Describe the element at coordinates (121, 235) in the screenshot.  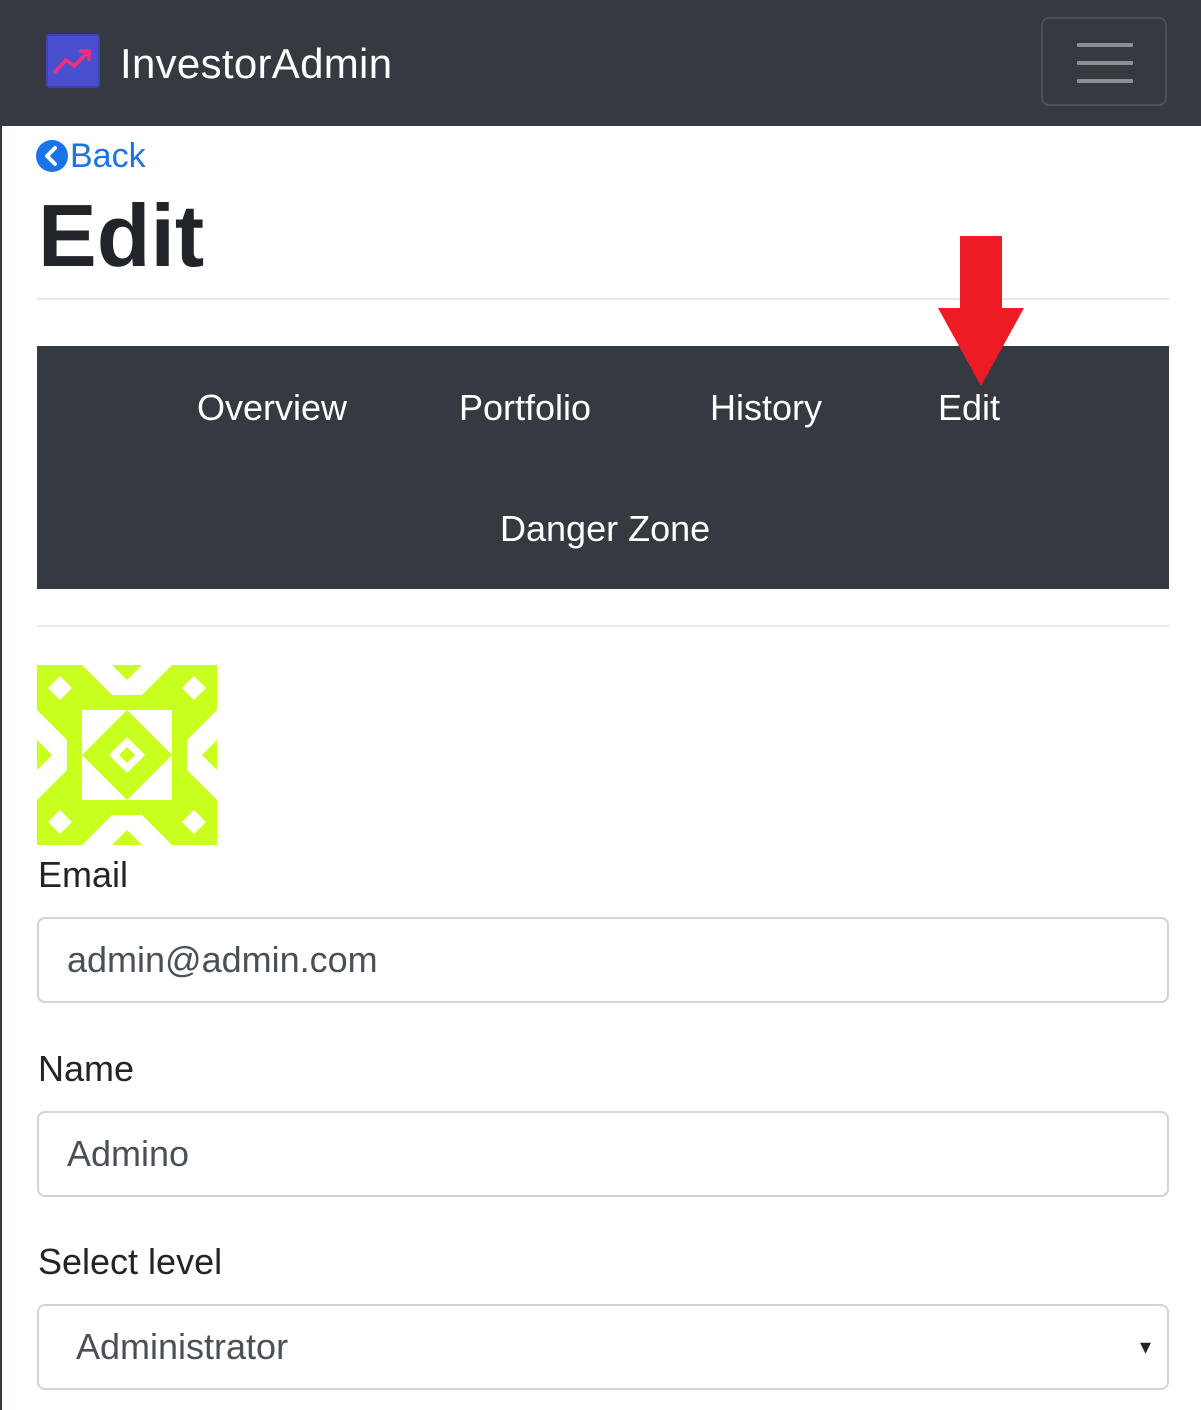
I see `page-title: Edit` at that location.